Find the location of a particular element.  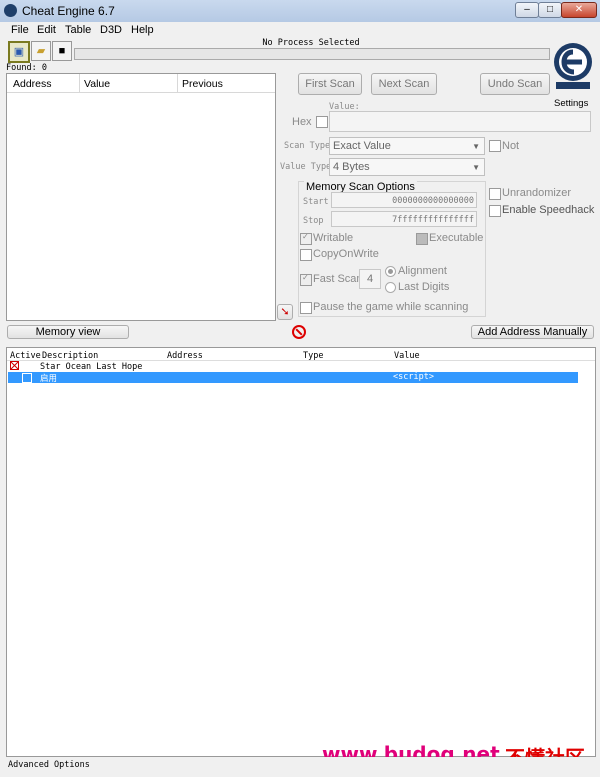

entry-description: 启用 is located at coordinates (49, 379).